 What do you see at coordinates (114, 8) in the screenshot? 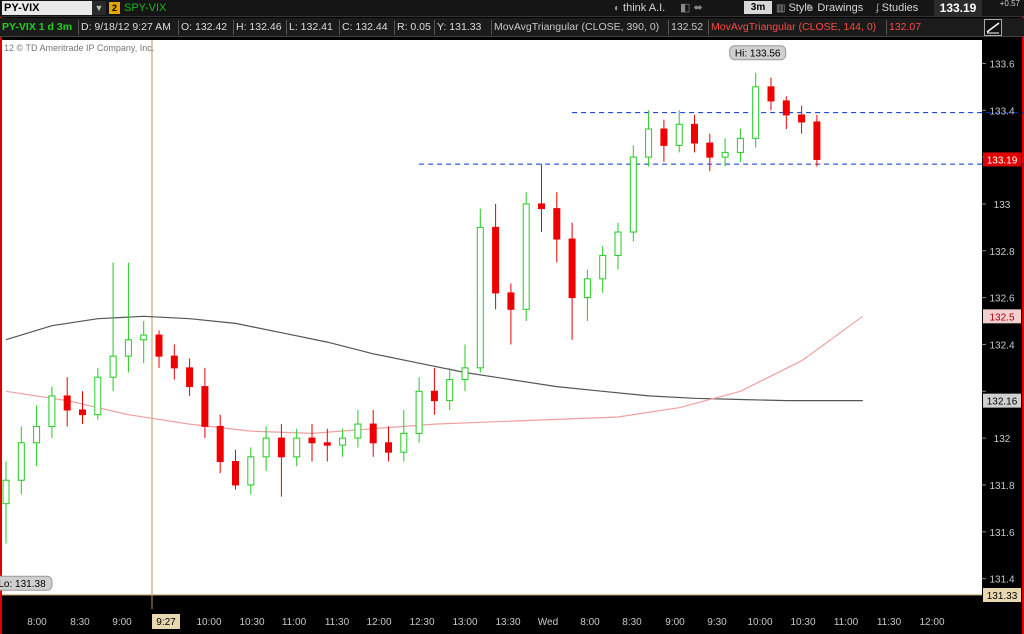
I see `link-group-badge: 2` at bounding box center [114, 8].